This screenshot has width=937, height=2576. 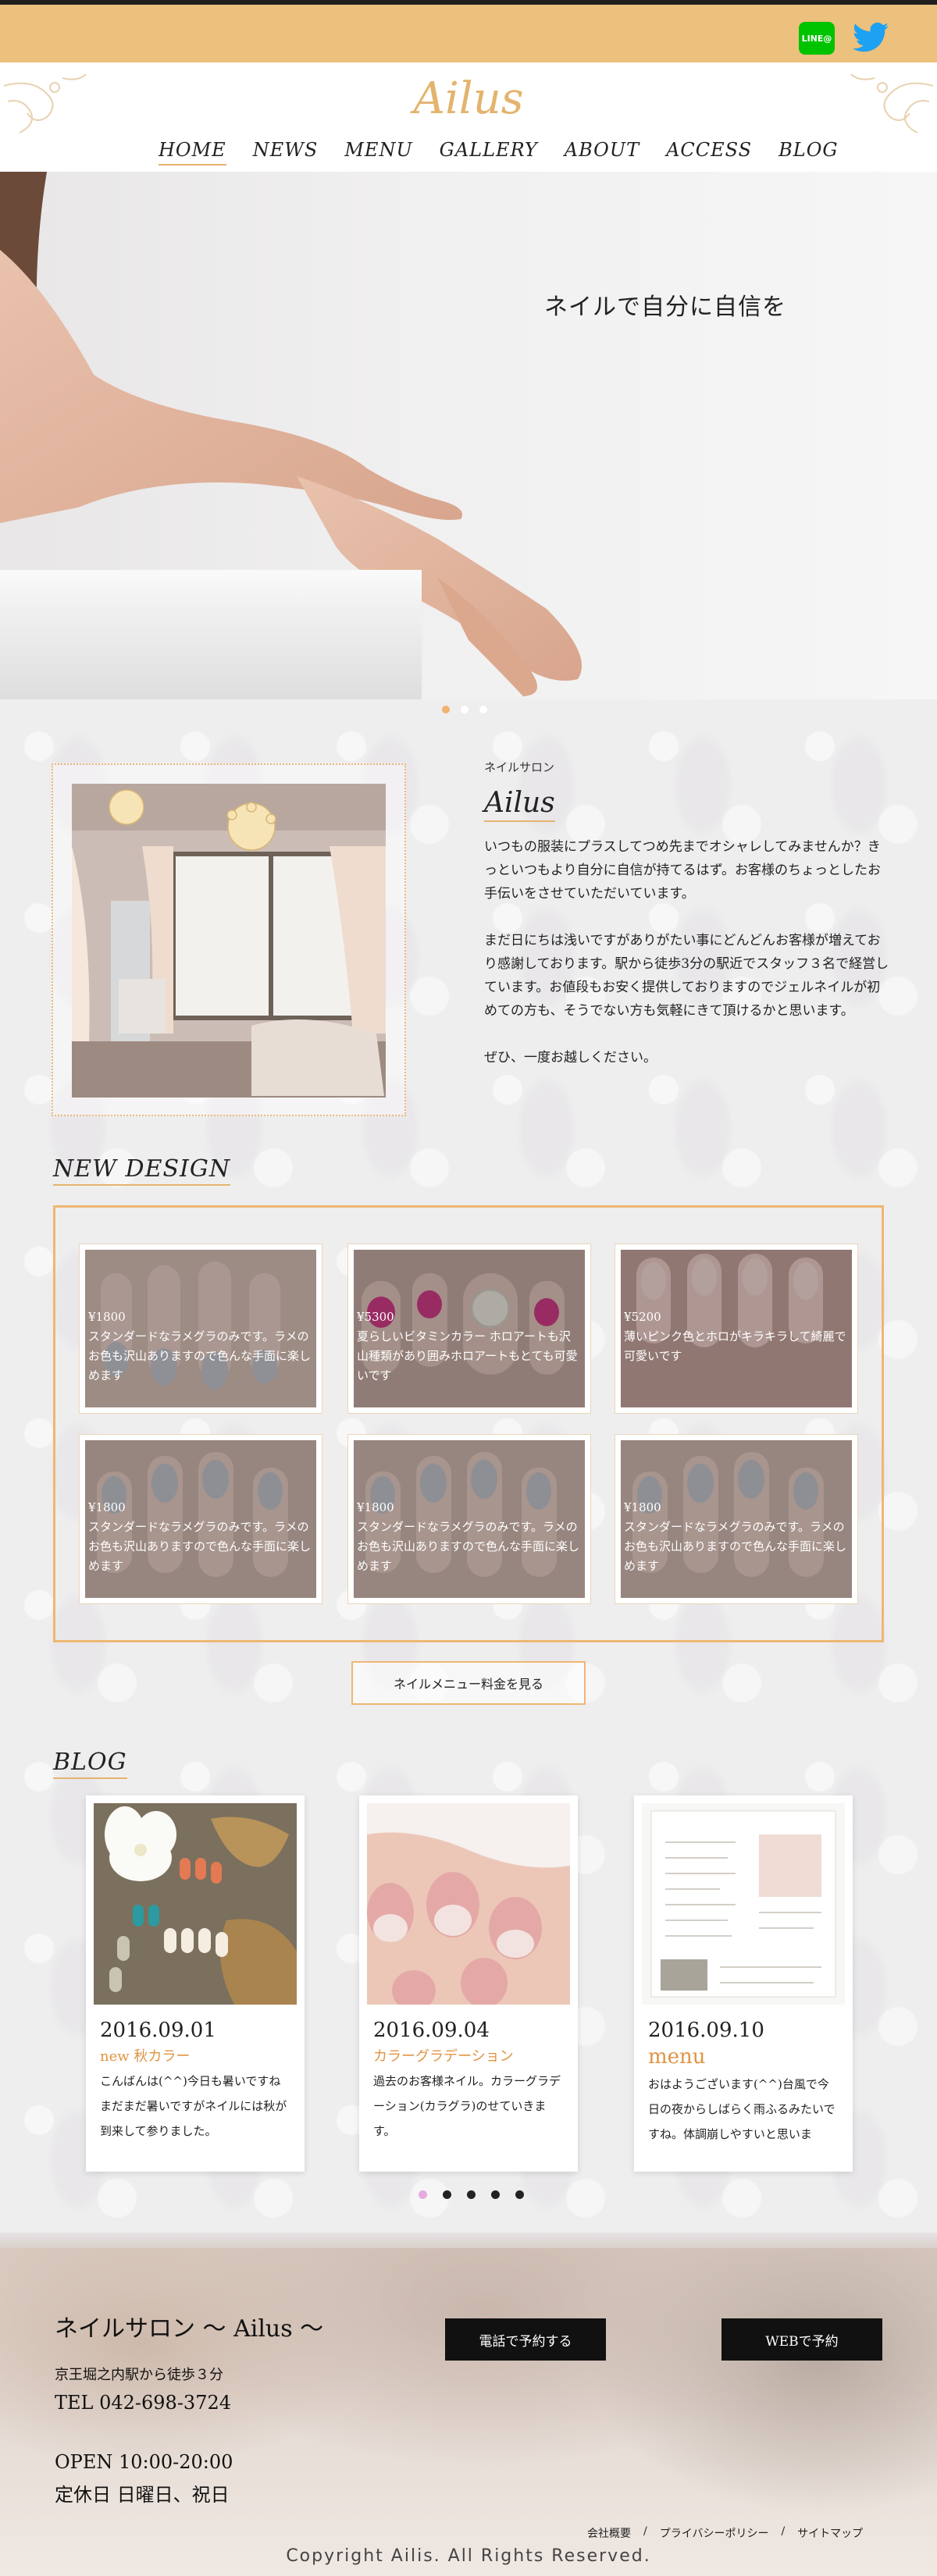 I want to click on design-overlay: ¥5200 薄いピンク色とホロがキラキラして綺麗で可愛いです, so click(x=736, y=1328).